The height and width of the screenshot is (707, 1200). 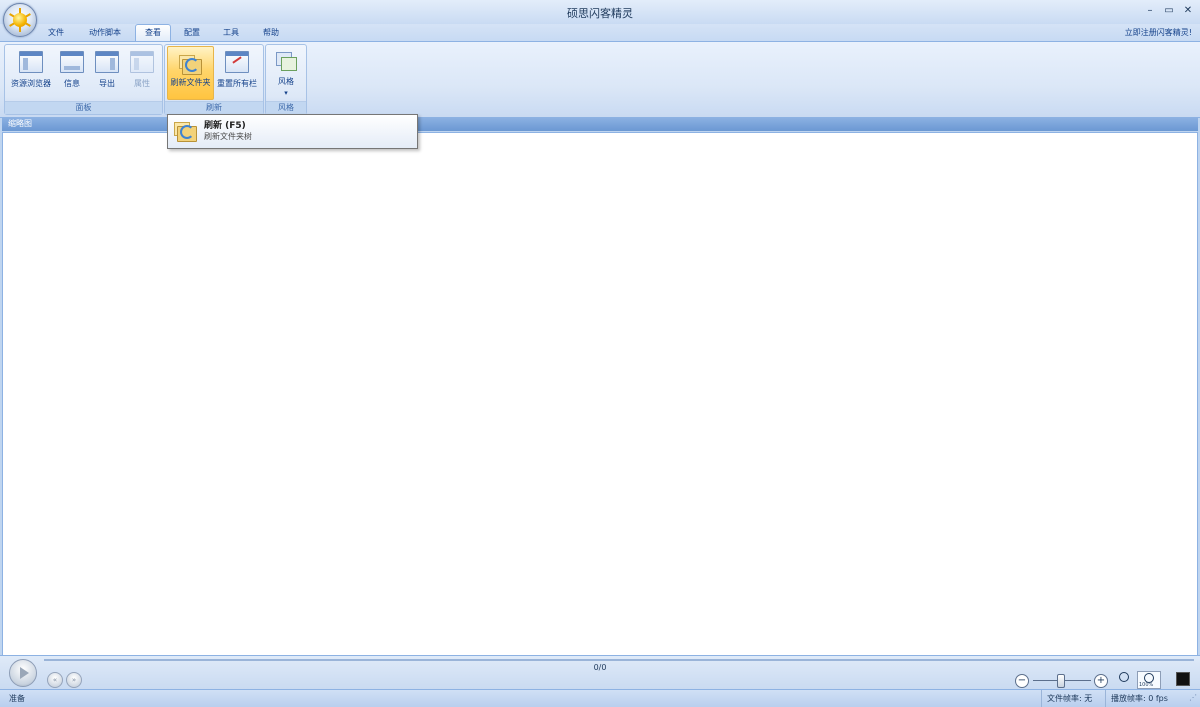 What do you see at coordinates (153, 32) in the screenshot?
I see `tab-view: 查看` at bounding box center [153, 32].